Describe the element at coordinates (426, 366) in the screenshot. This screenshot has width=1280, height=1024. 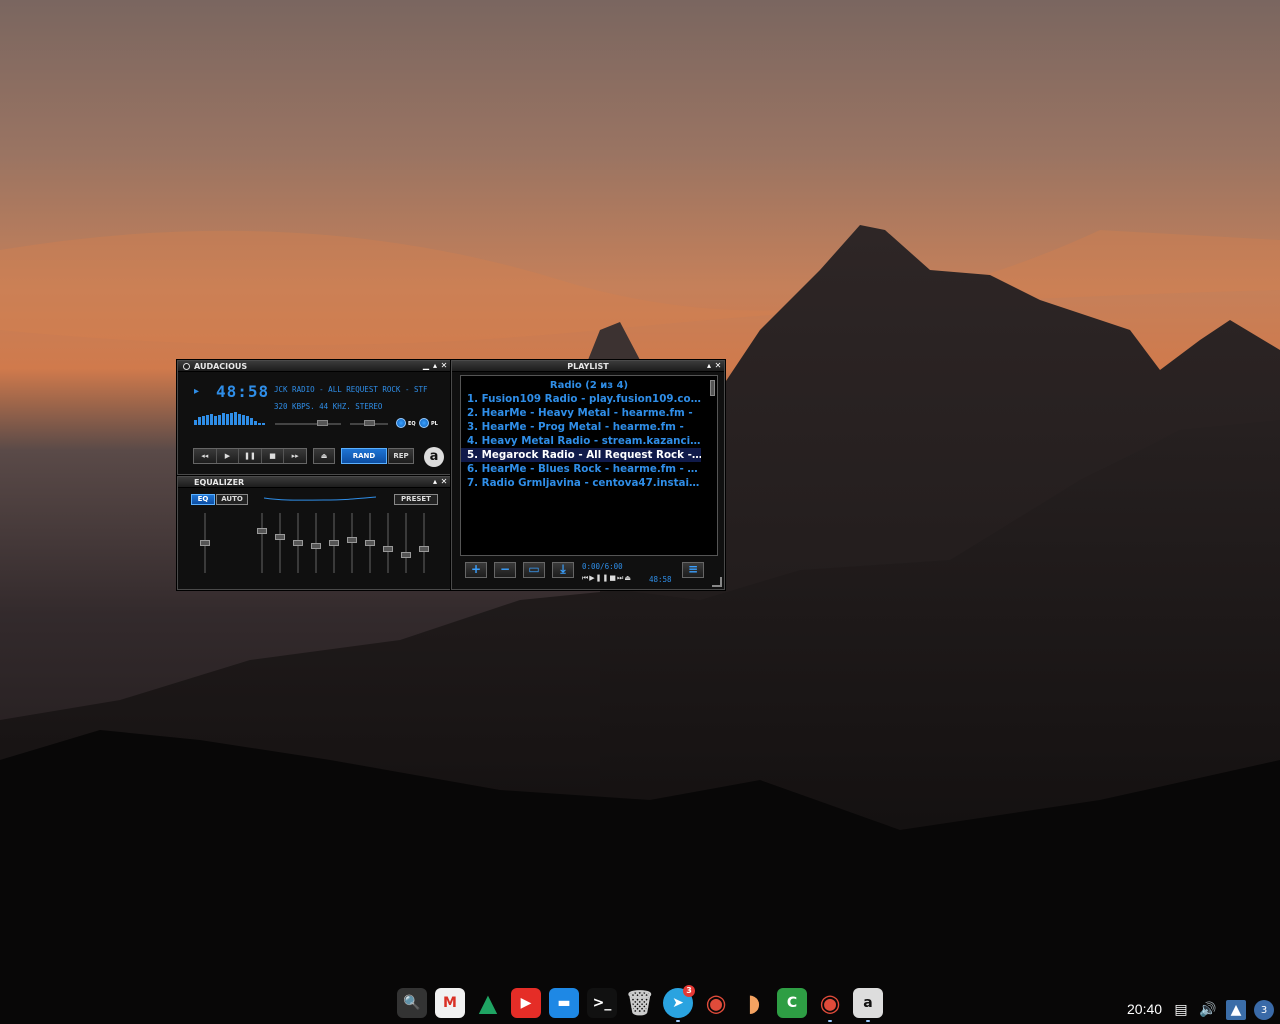
I see `minimize-button: ▁` at that location.